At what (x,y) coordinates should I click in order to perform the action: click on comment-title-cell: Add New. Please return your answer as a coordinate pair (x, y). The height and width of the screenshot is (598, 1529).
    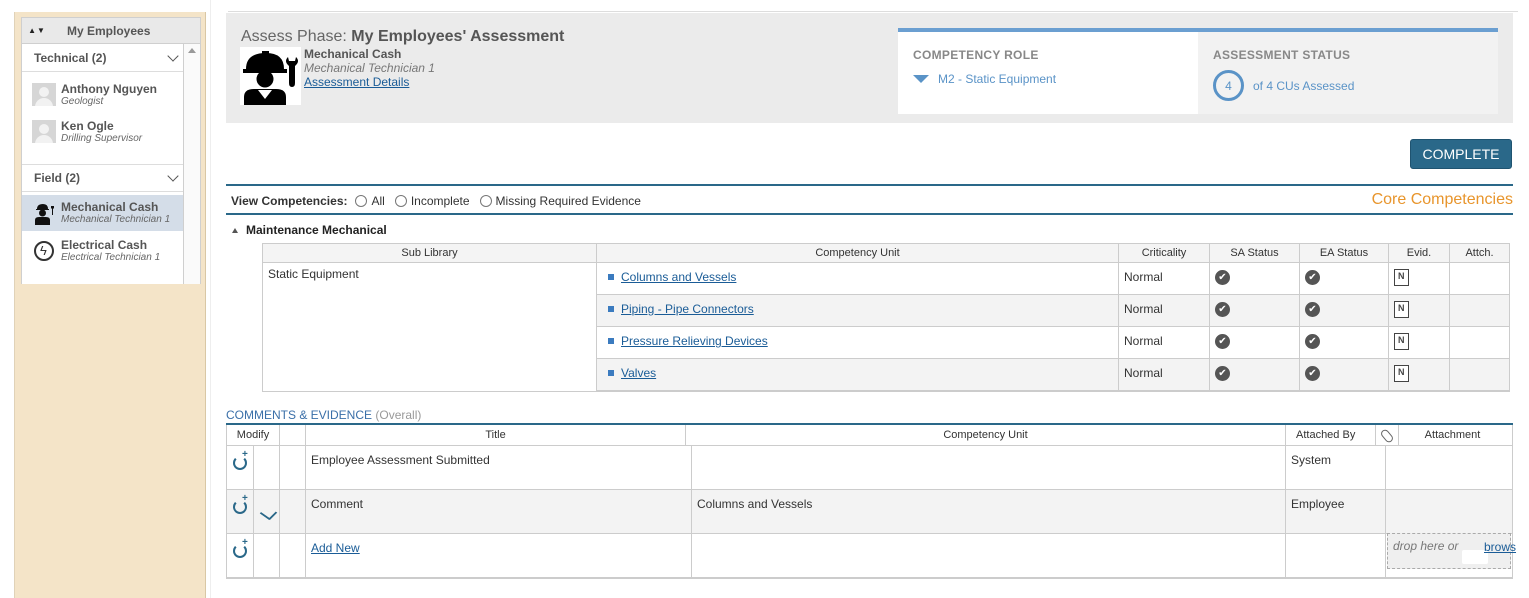
    Looking at the image, I should click on (499, 555).